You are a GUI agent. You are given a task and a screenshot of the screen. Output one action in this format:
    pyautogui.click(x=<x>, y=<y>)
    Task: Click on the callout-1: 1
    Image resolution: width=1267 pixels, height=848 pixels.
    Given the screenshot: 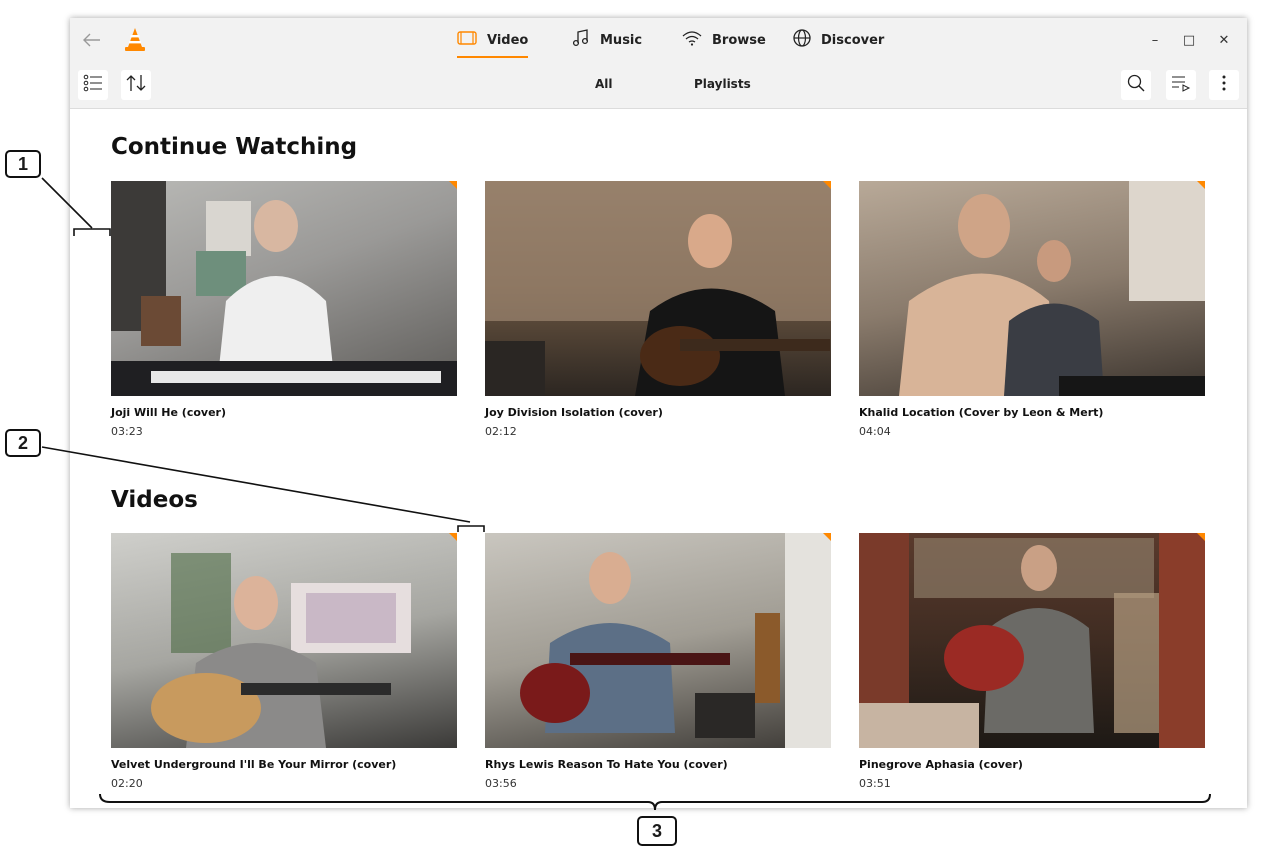 What is the action you would take?
    pyautogui.click(x=23, y=164)
    